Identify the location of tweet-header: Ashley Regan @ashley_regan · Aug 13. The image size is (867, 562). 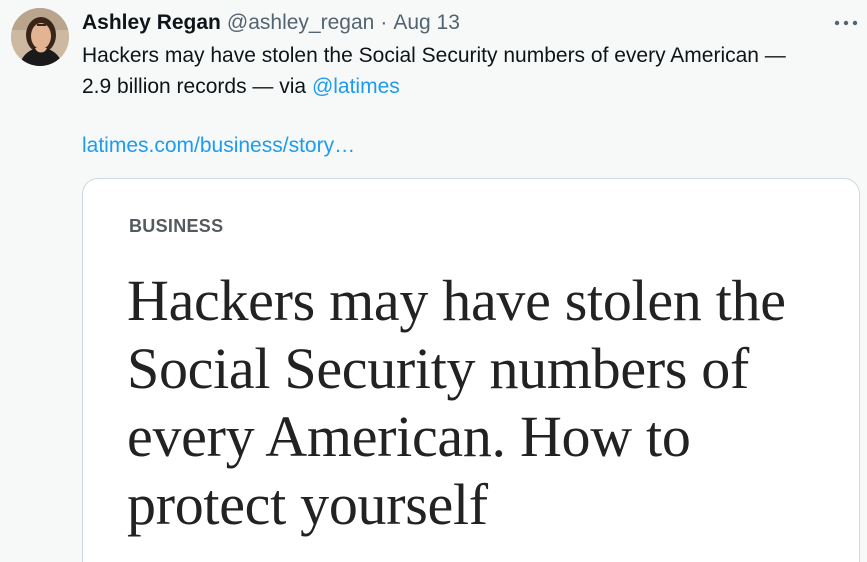
(271, 23).